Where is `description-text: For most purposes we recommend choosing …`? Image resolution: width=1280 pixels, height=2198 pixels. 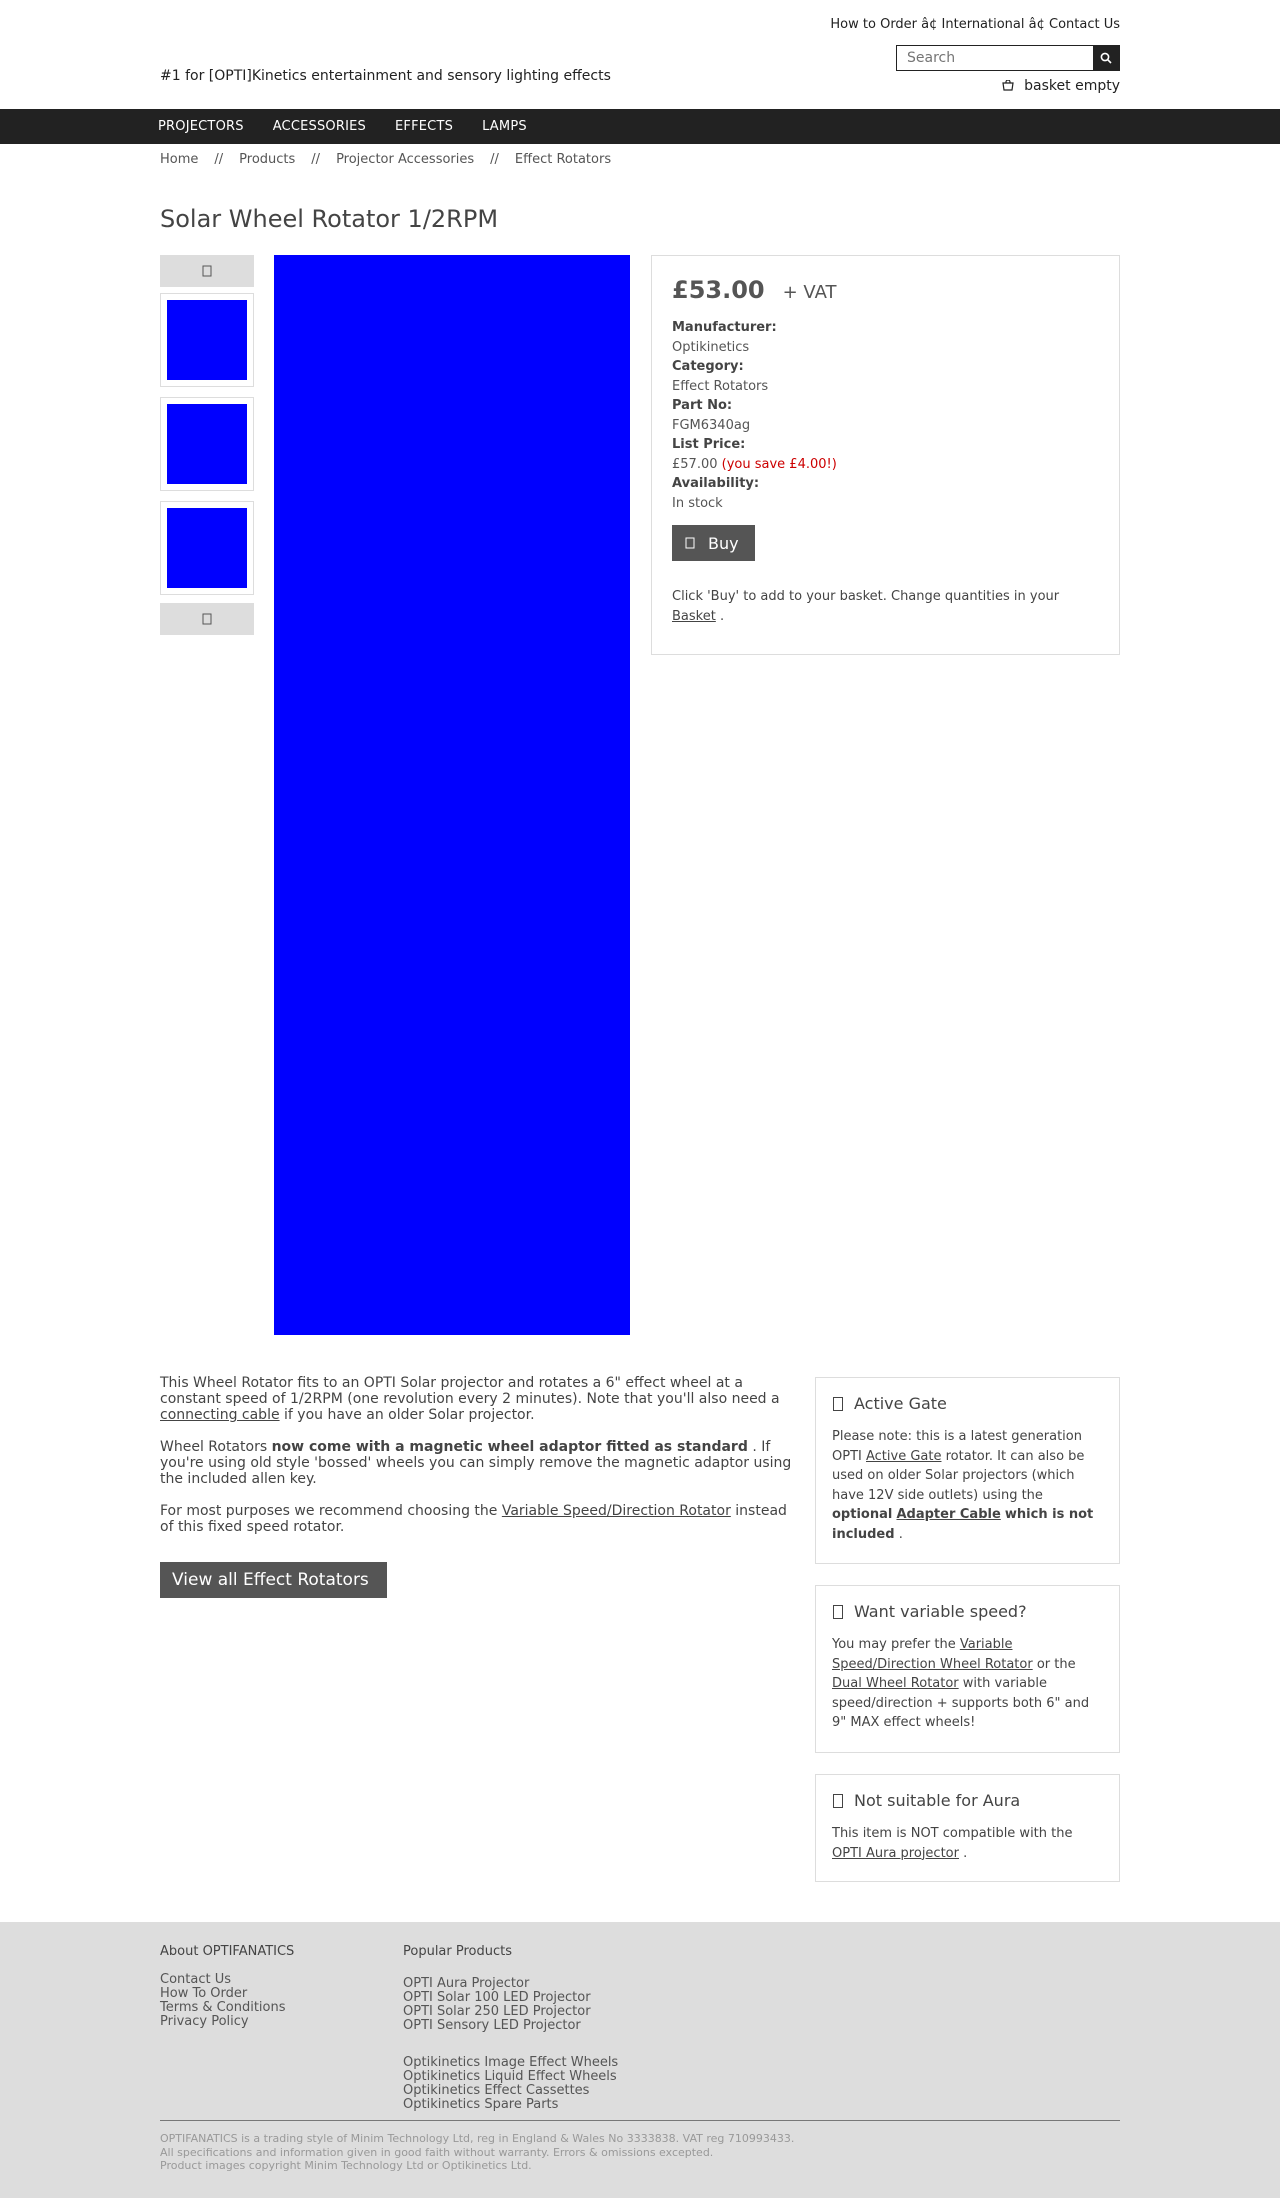 description-text: For most purposes we recommend choosing … is located at coordinates (329, 1511).